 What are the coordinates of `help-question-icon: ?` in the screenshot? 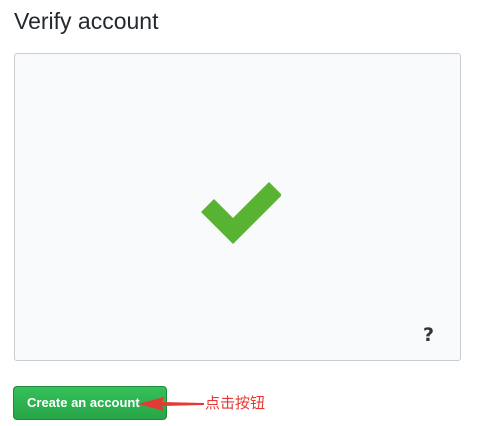 It's located at (428, 335).